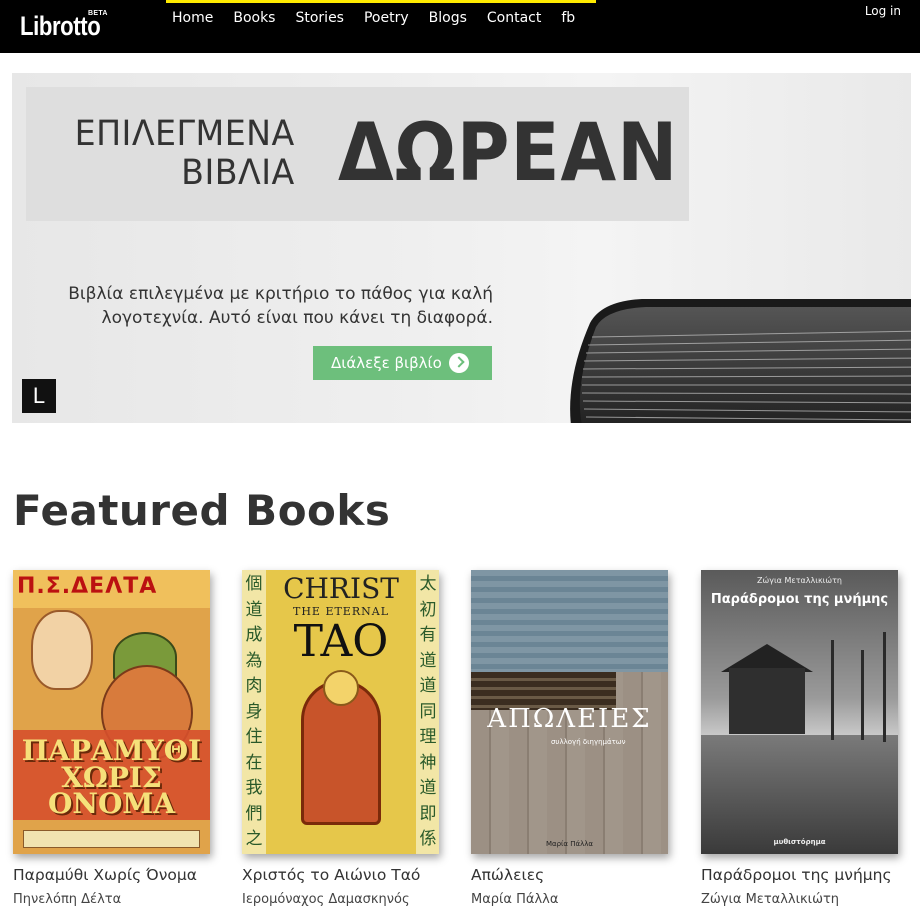 This screenshot has height=920, width=920. Describe the element at coordinates (98, 13) in the screenshot. I see `beta-badge: BETA` at that location.